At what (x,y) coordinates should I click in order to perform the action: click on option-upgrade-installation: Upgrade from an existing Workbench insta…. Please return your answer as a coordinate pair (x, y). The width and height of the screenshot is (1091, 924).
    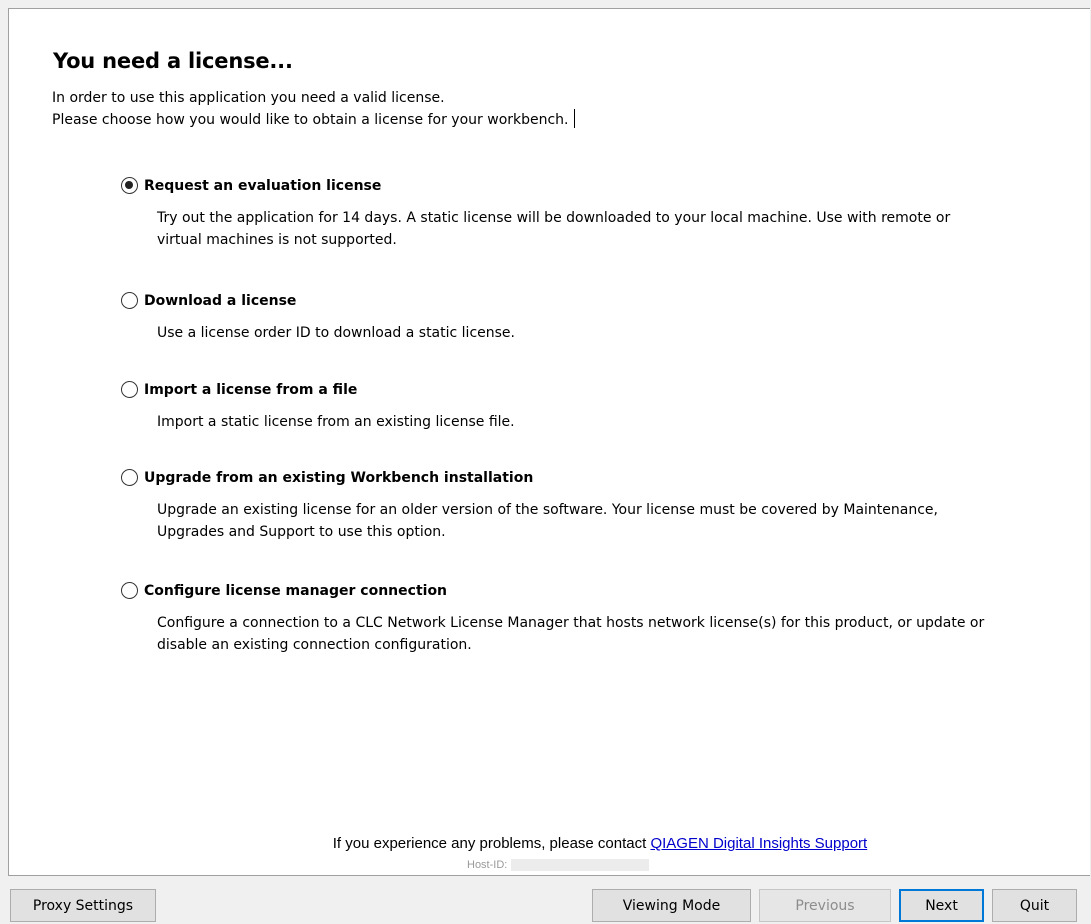
    Looking at the image, I should click on (559, 506).